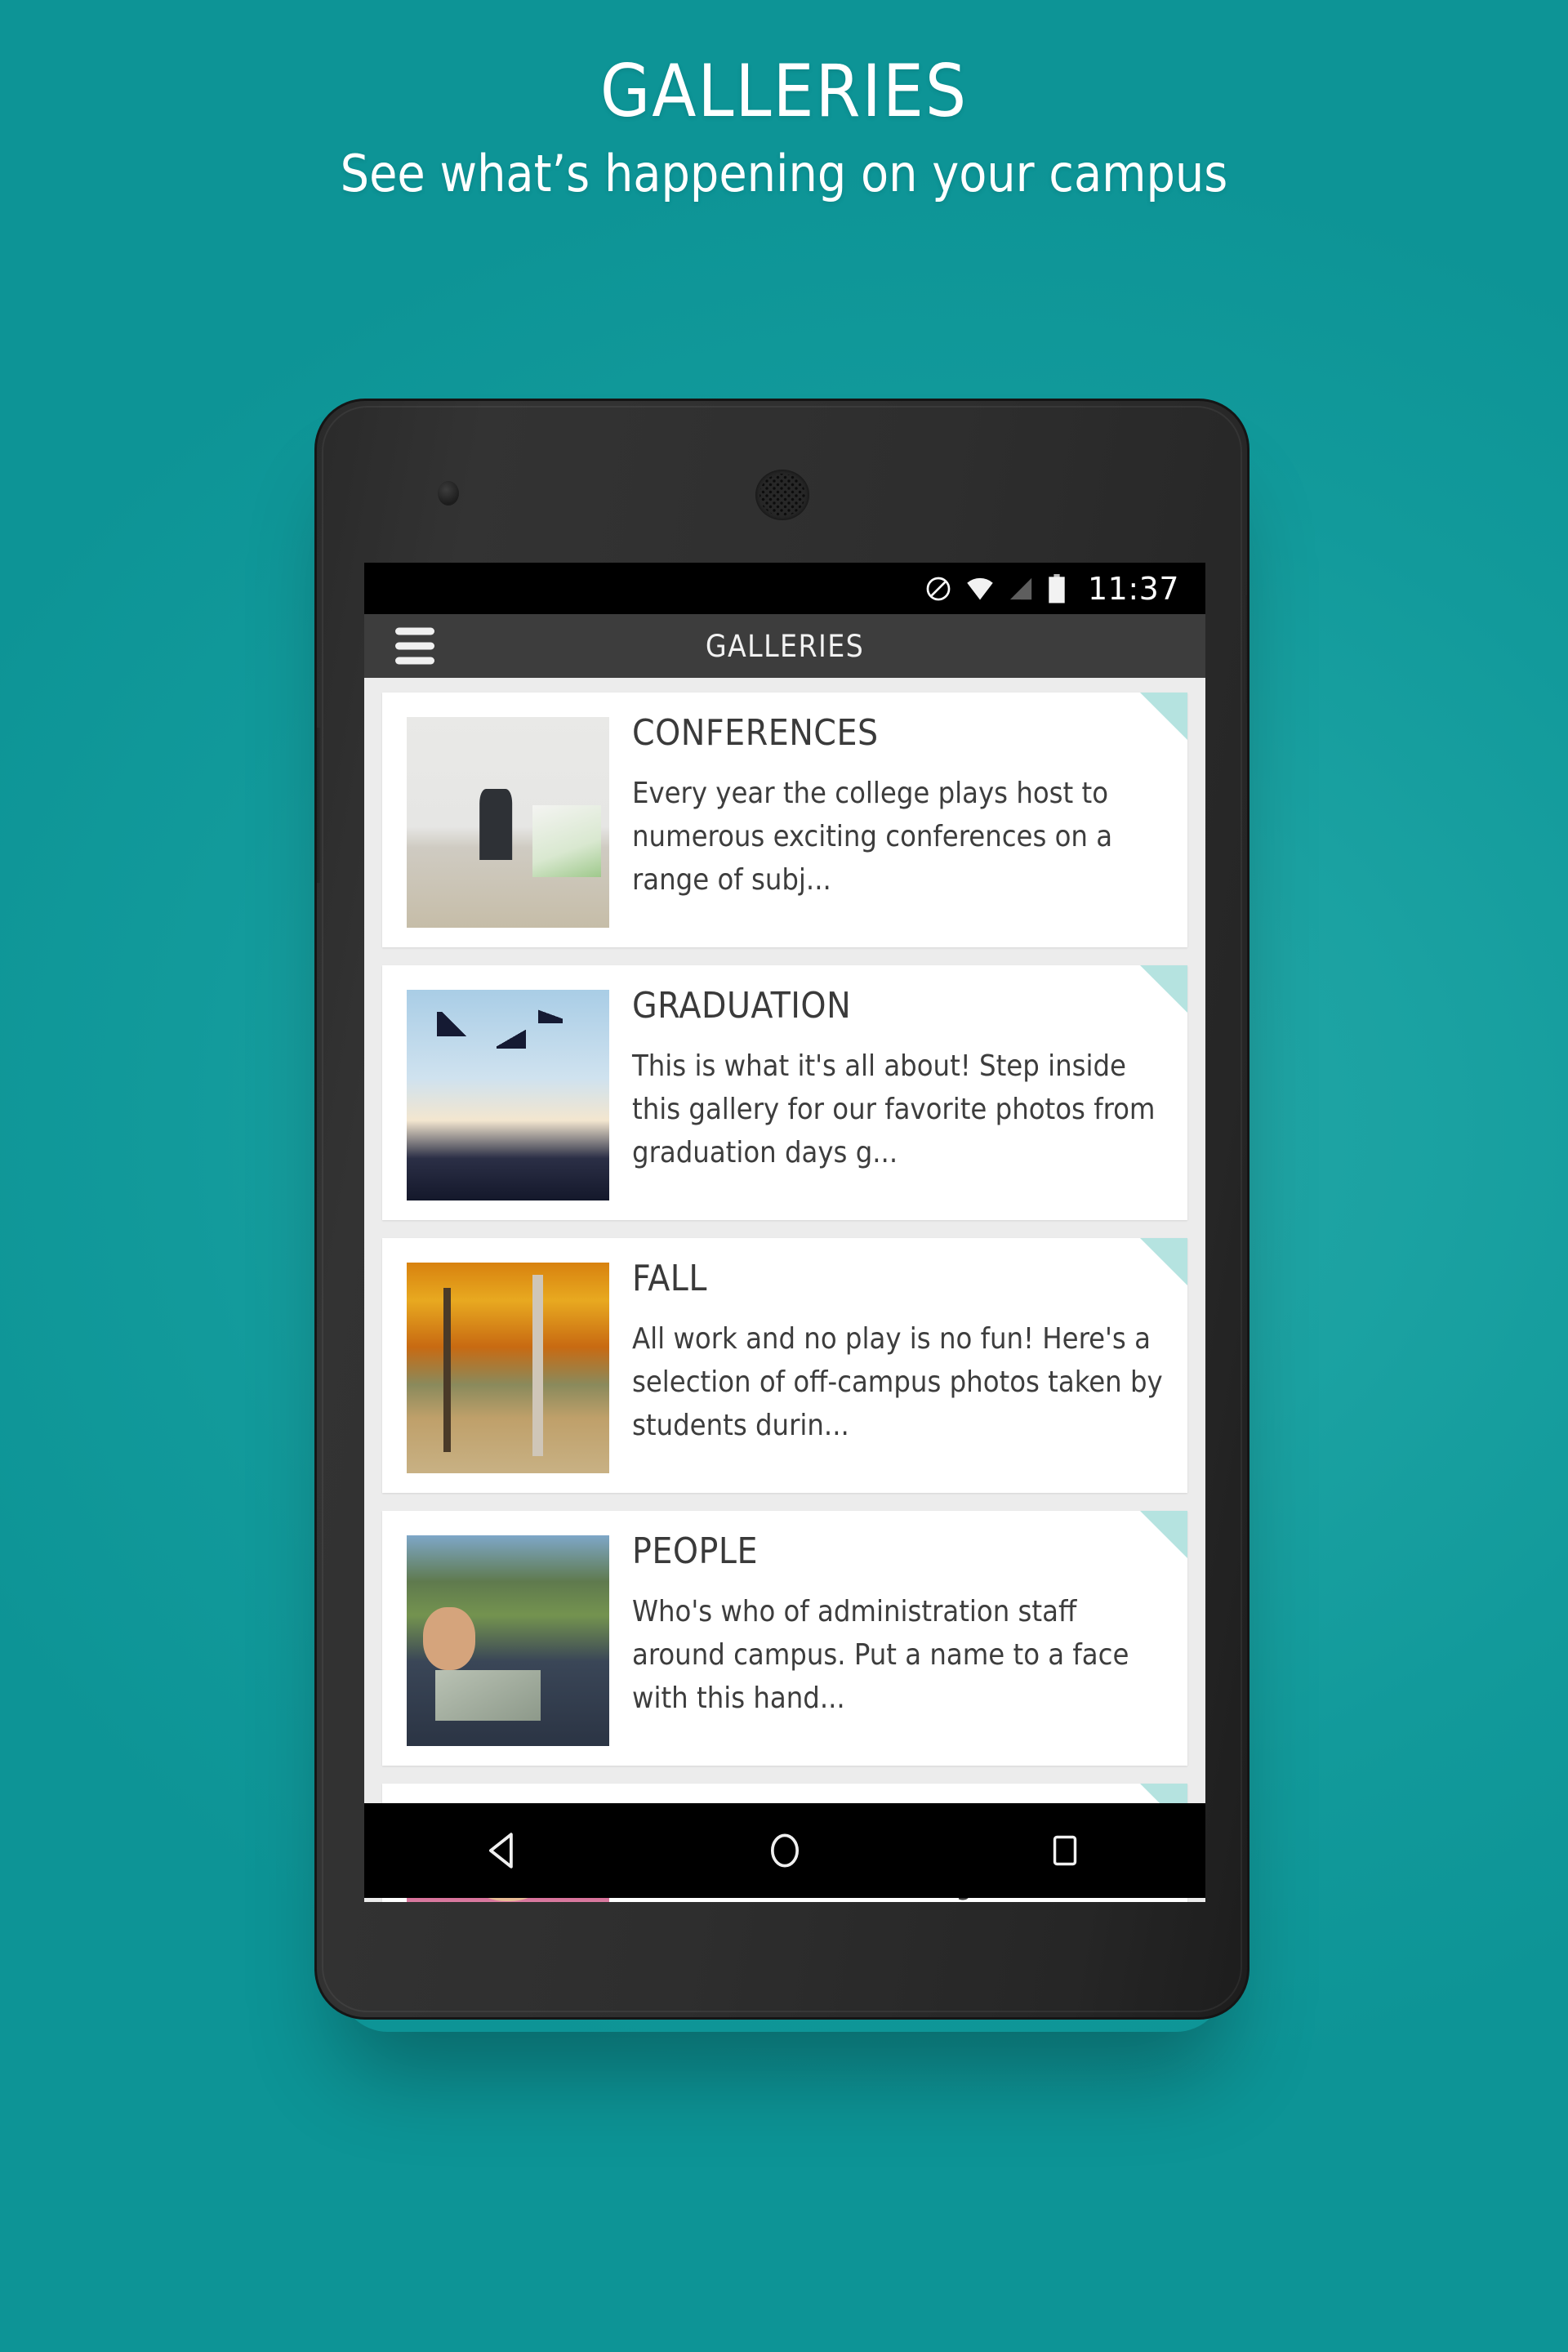  I want to click on speaker-mesh, so click(782, 495).